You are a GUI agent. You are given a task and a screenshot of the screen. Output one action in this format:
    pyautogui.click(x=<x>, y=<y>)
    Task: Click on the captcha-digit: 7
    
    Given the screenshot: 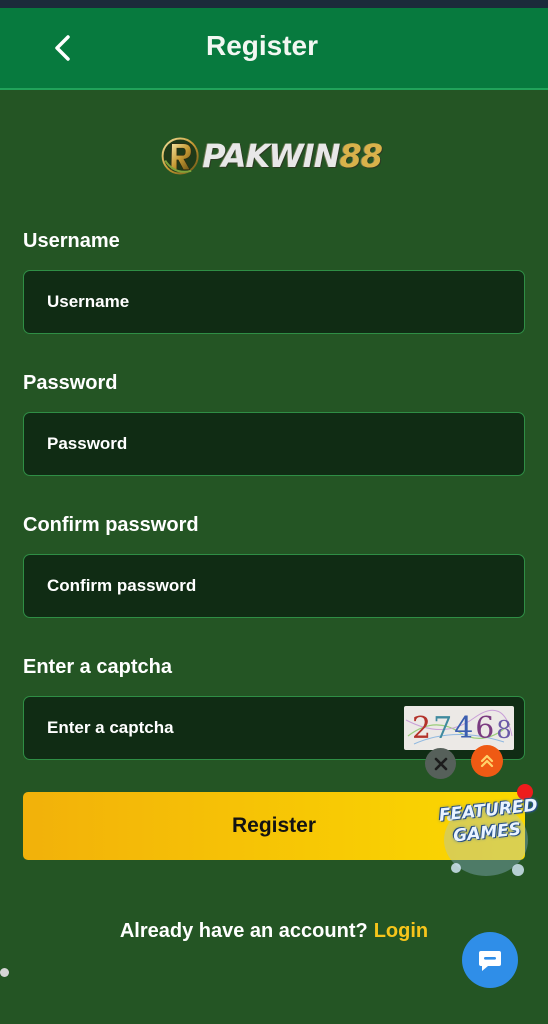 What is the action you would take?
    pyautogui.click(x=443, y=728)
    